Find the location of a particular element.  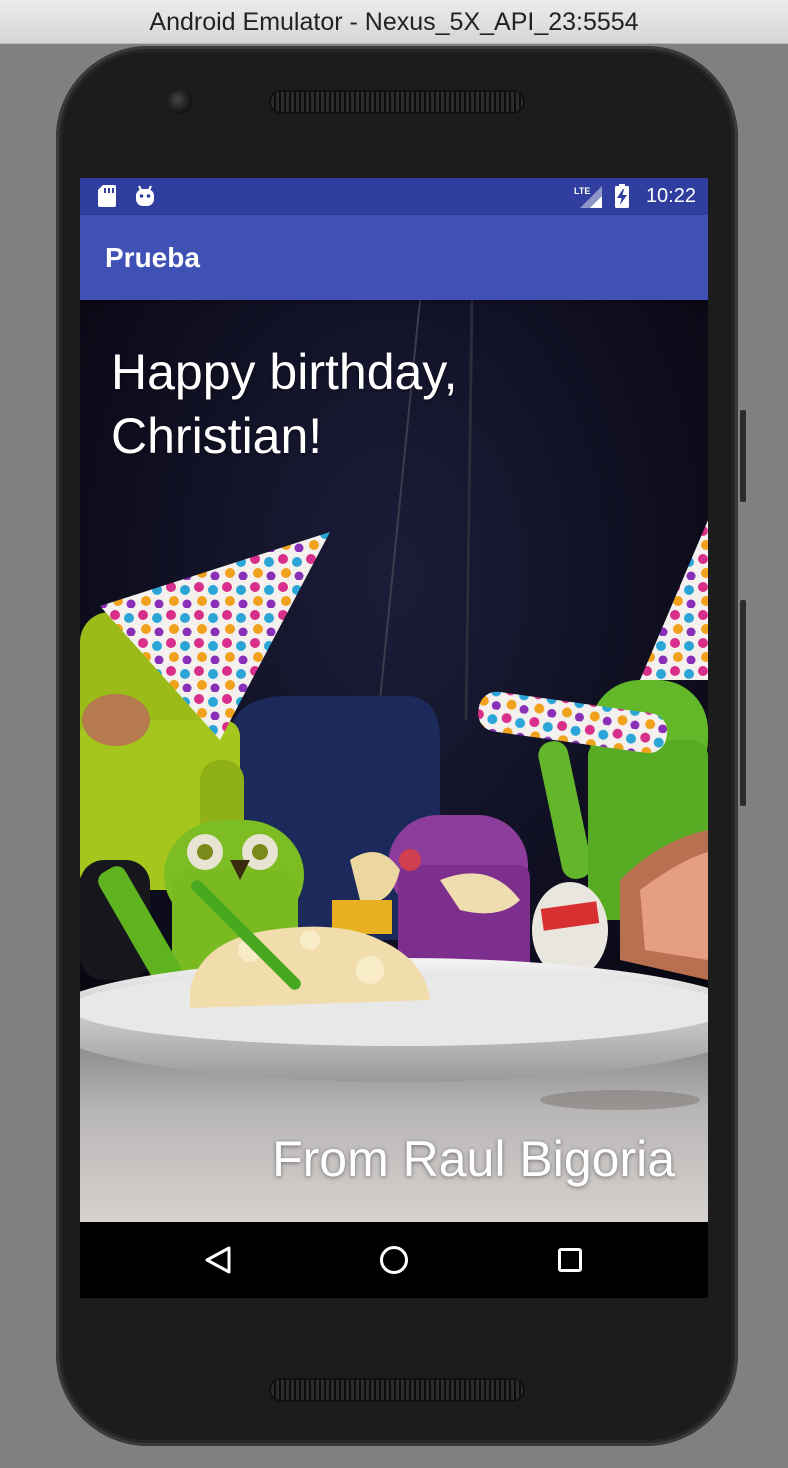

signature-text: From Raul Bigoria is located at coordinates (473, 1159).